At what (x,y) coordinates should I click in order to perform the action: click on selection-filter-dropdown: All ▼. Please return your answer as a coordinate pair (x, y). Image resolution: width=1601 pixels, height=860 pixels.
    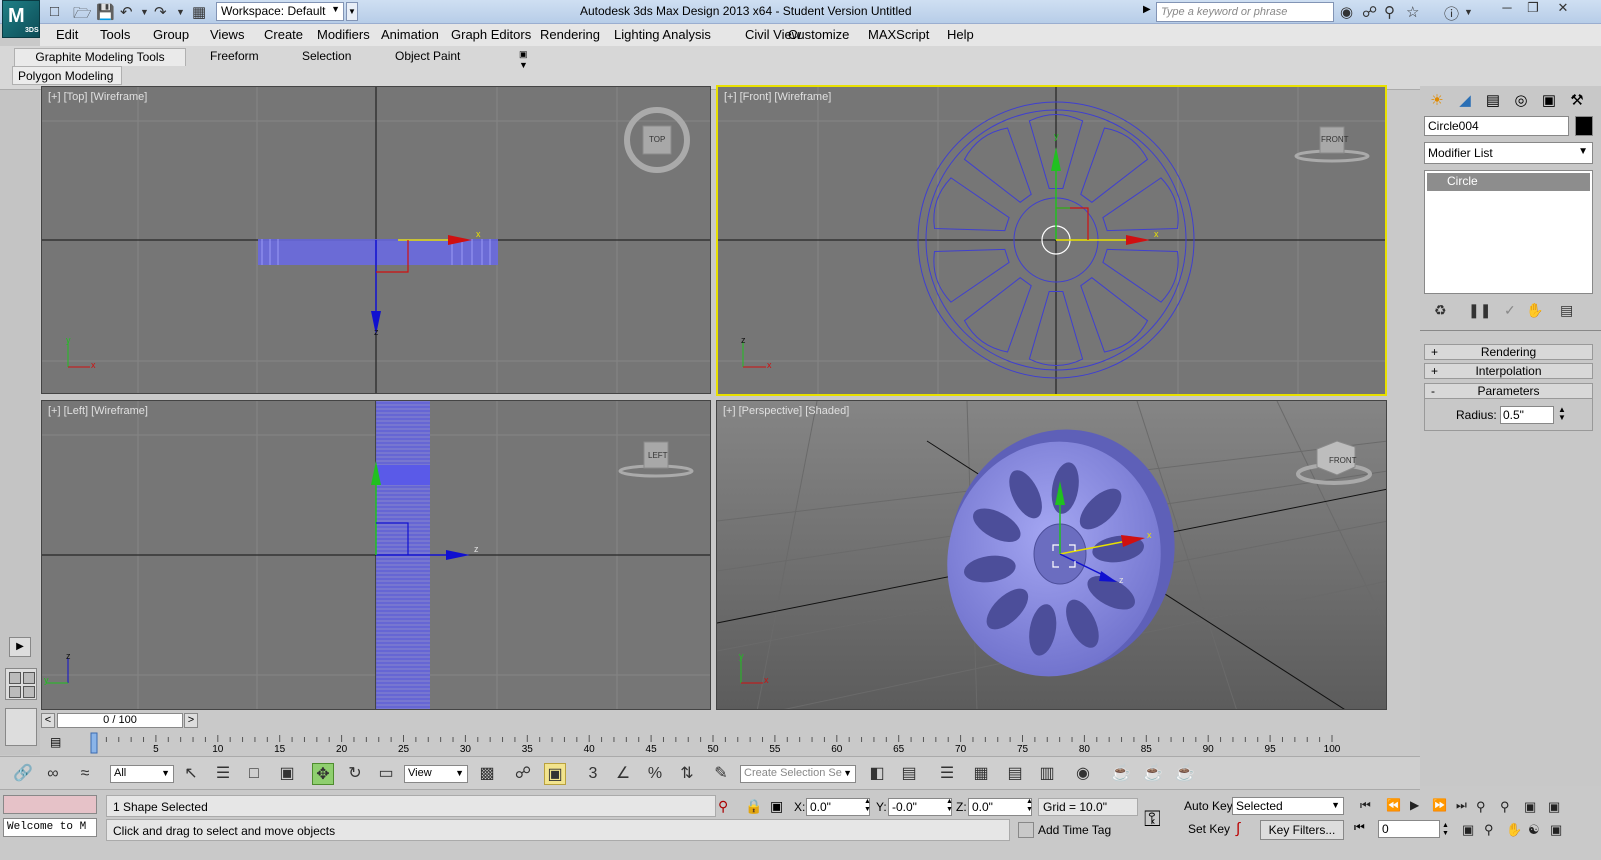
    Looking at the image, I should click on (142, 774).